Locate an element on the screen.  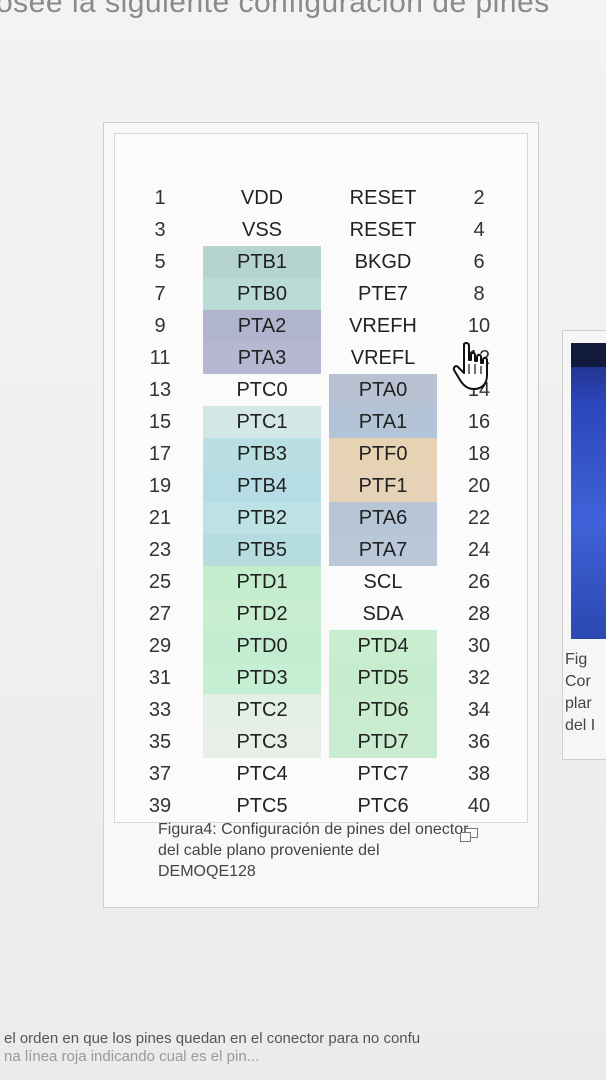
signal-right: PTD6 is located at coordinates (383, 710).